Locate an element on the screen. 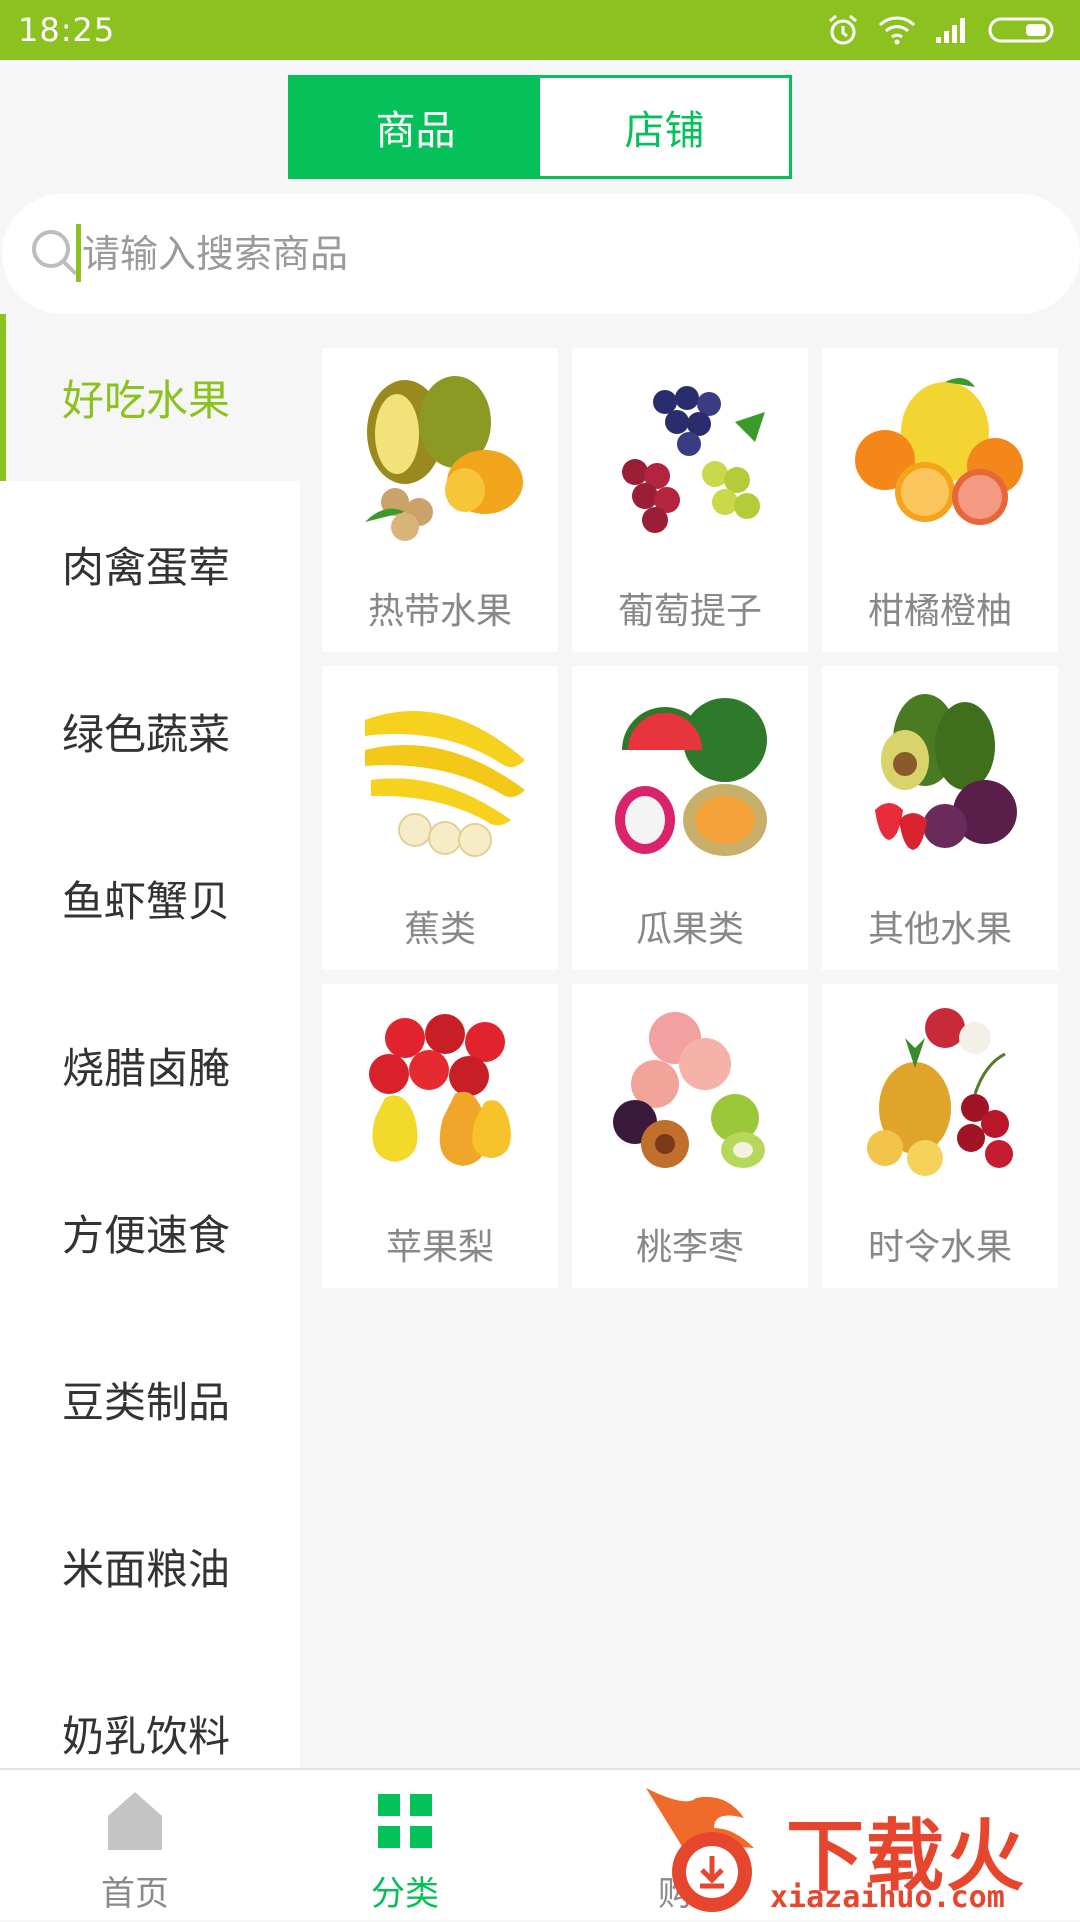 The image size is (1080, 1922). tropical-fruit-image is located at coordinates (444, 458).